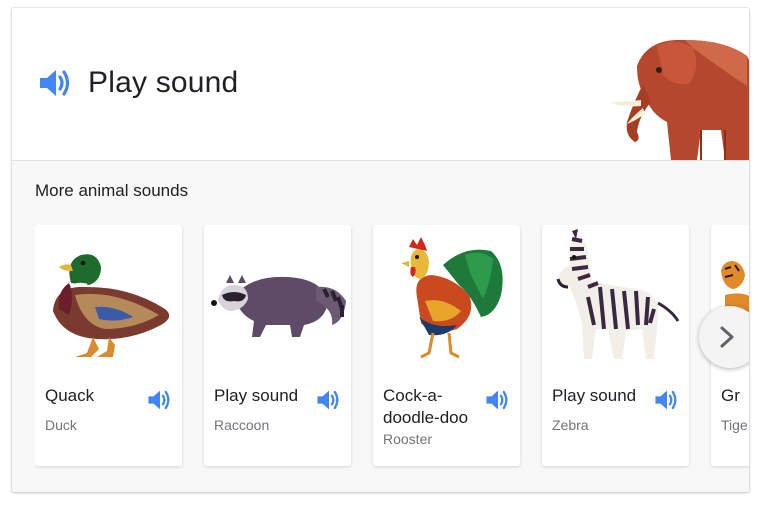 The image size is (760, 509). I want to click on animal-tile-zebra: Play sound Zebra, so click(615, 345).